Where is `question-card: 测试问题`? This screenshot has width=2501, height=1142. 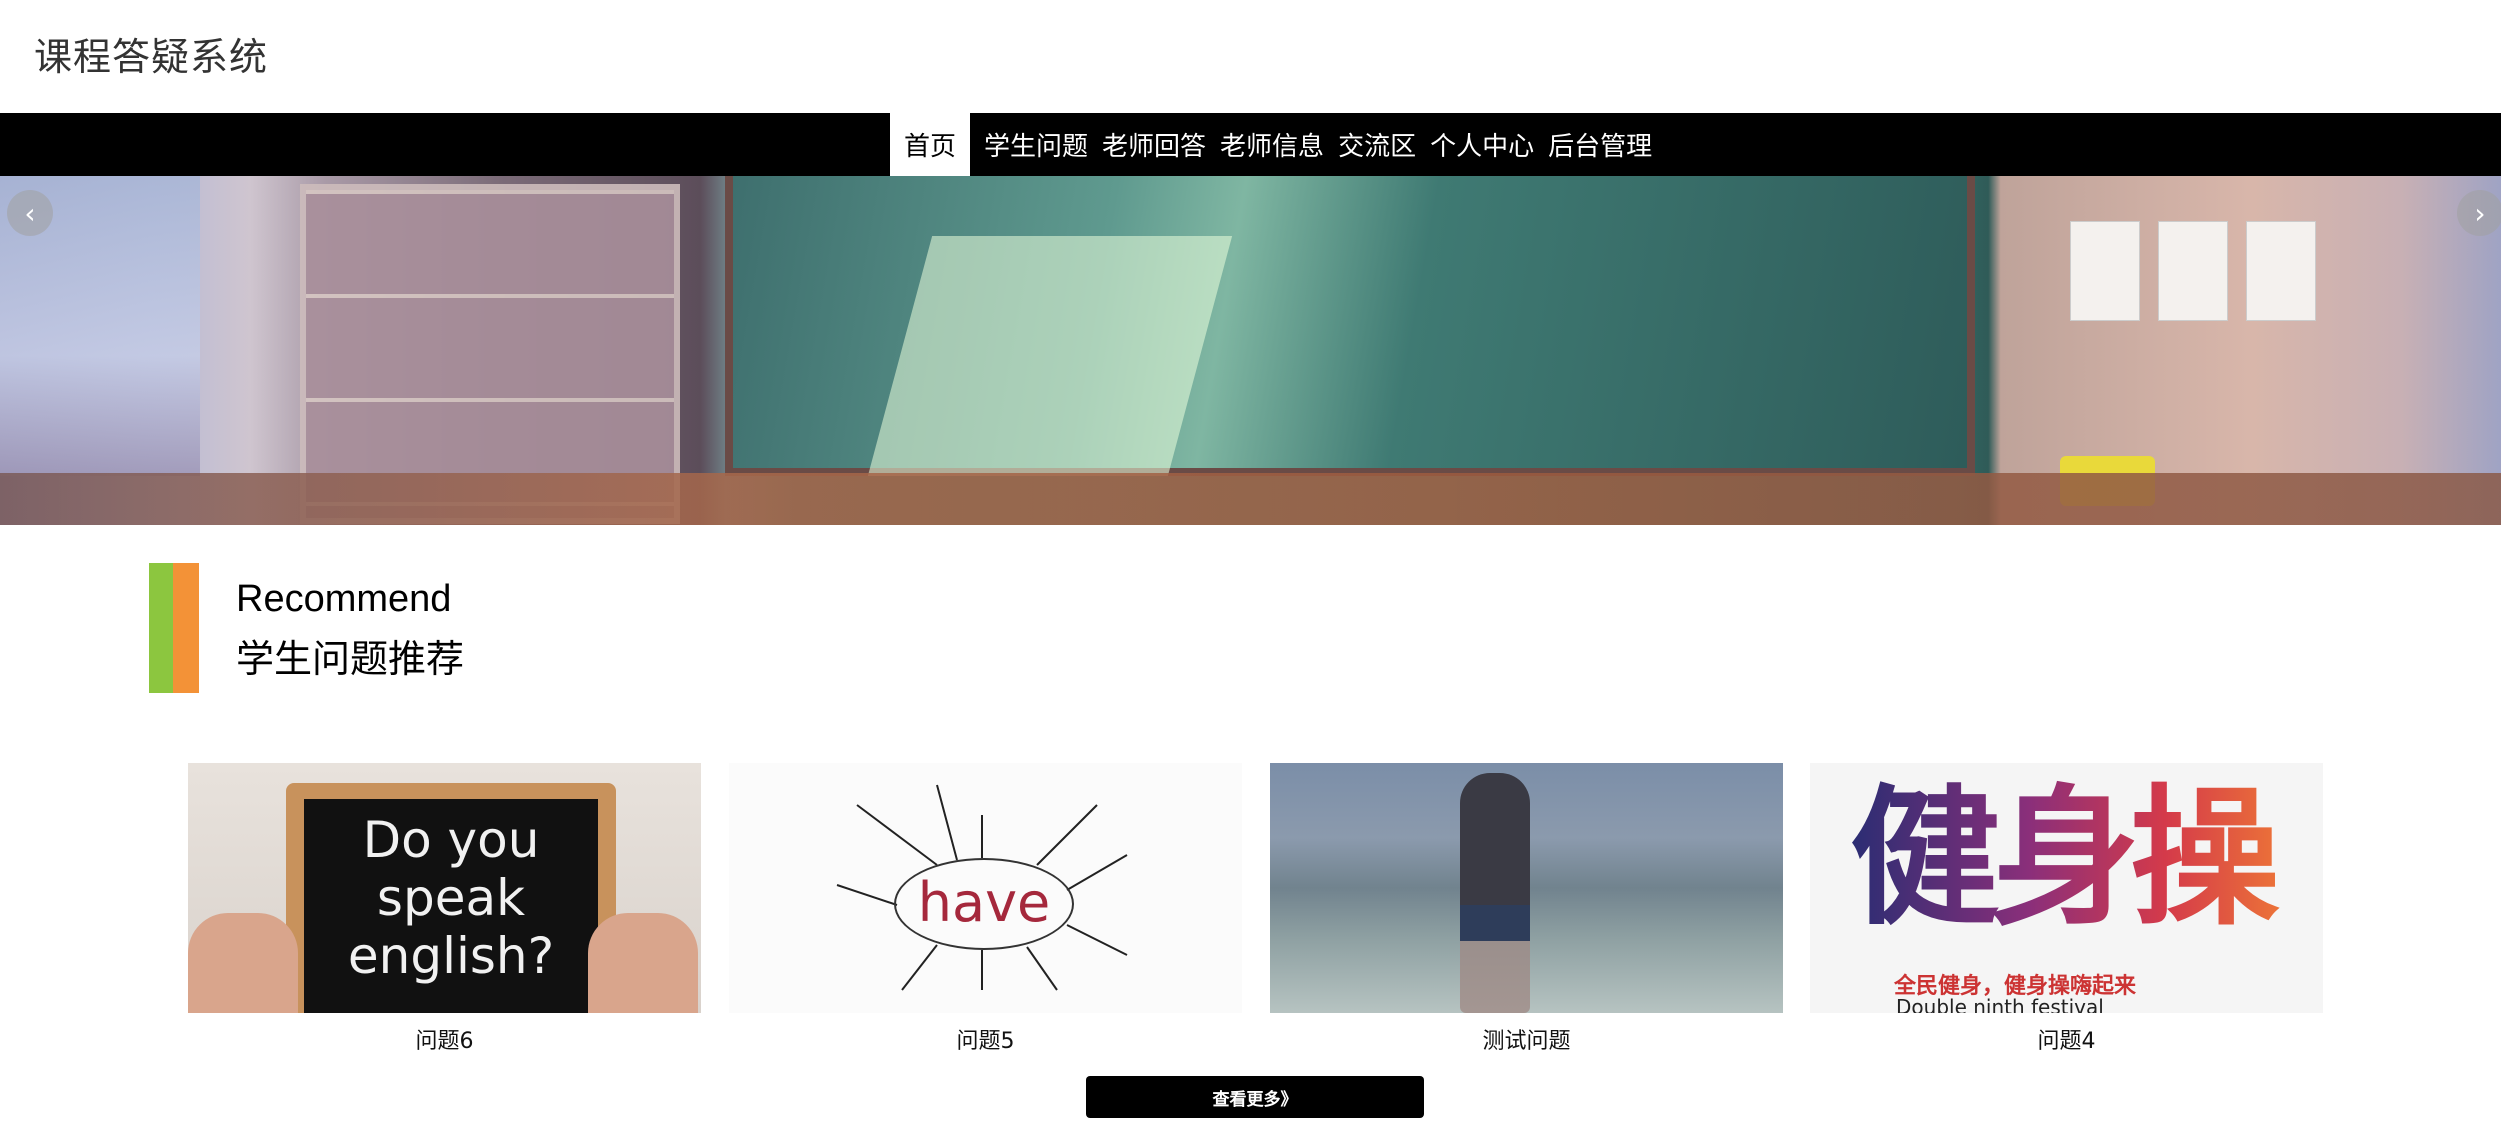 question-card: 测试问题 is located at coordinates (1526, 909).